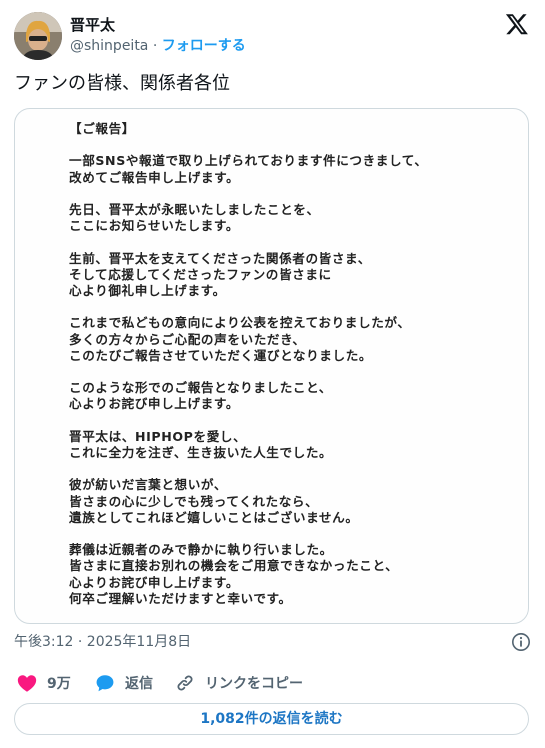  I want to click on link-icon, so click(185, 683).